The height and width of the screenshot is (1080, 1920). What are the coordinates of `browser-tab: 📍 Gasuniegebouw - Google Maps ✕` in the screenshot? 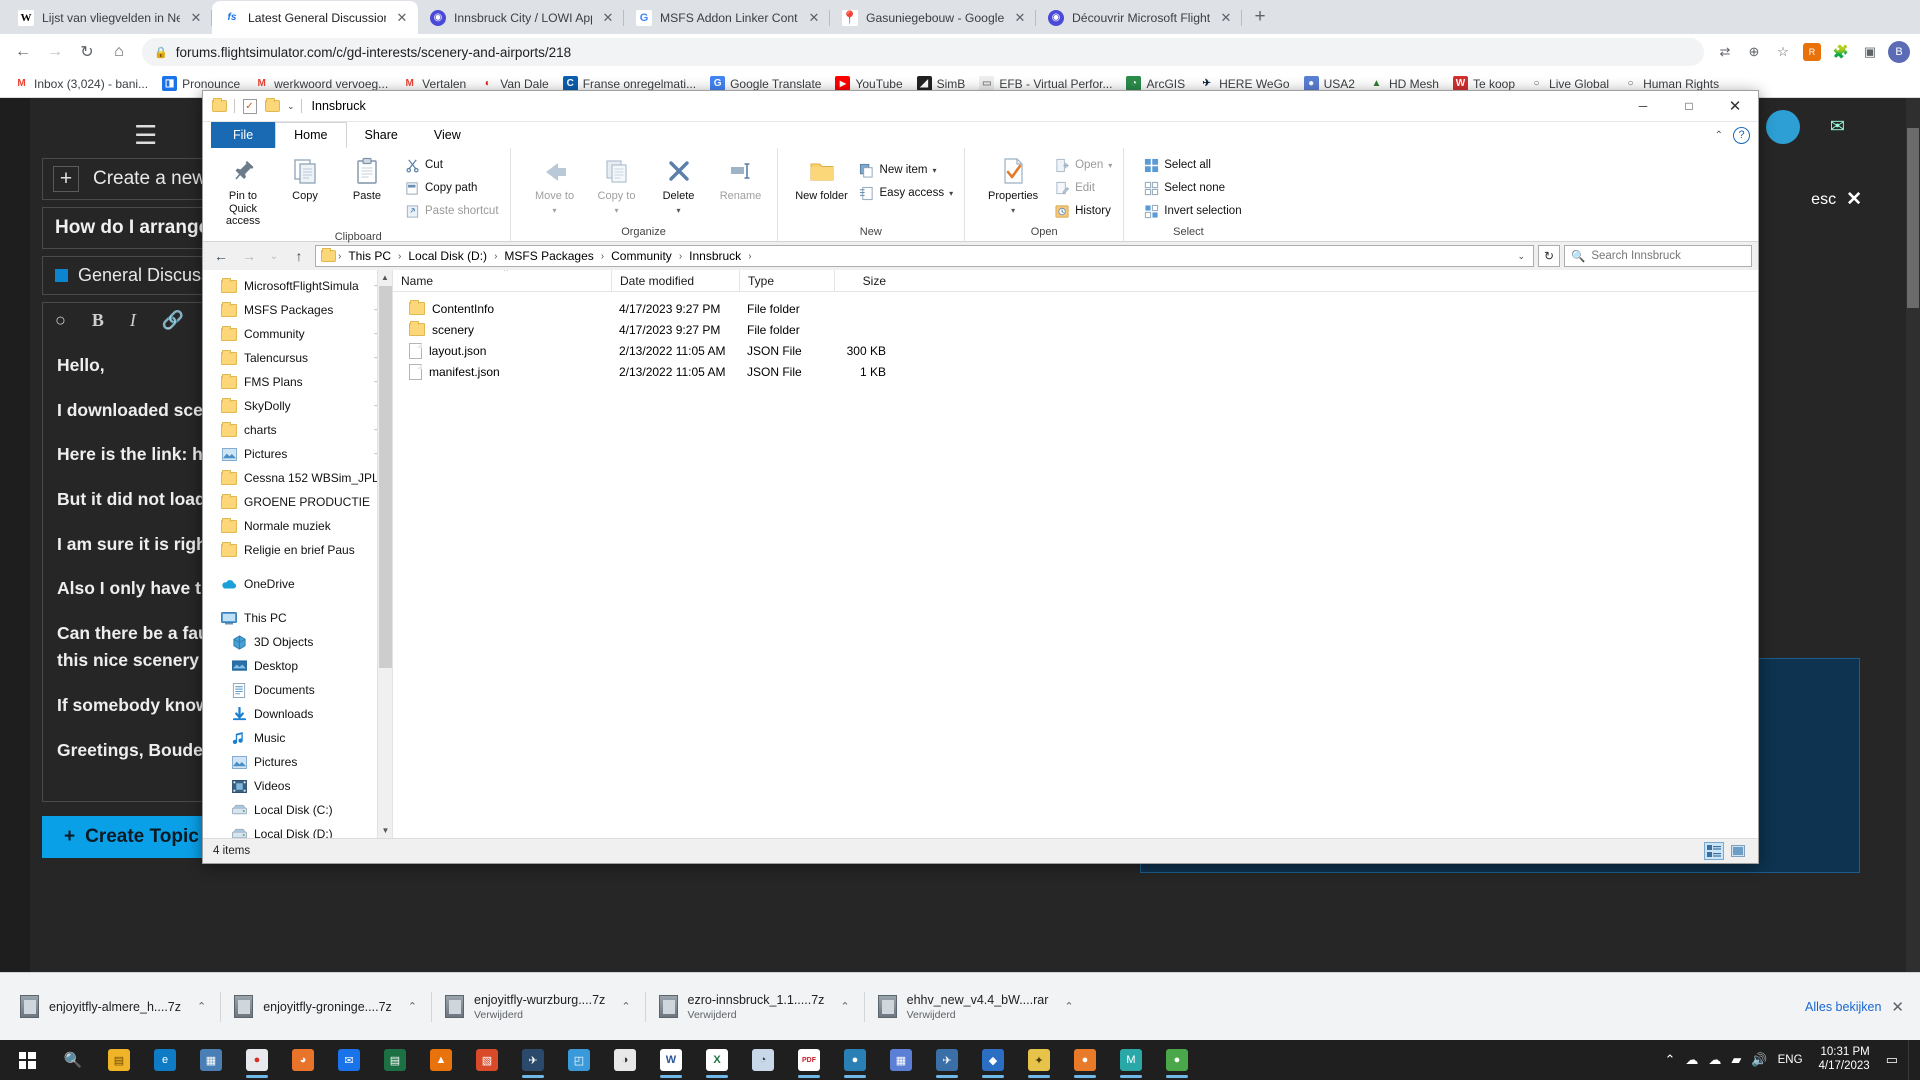 It's located at (933, 17).